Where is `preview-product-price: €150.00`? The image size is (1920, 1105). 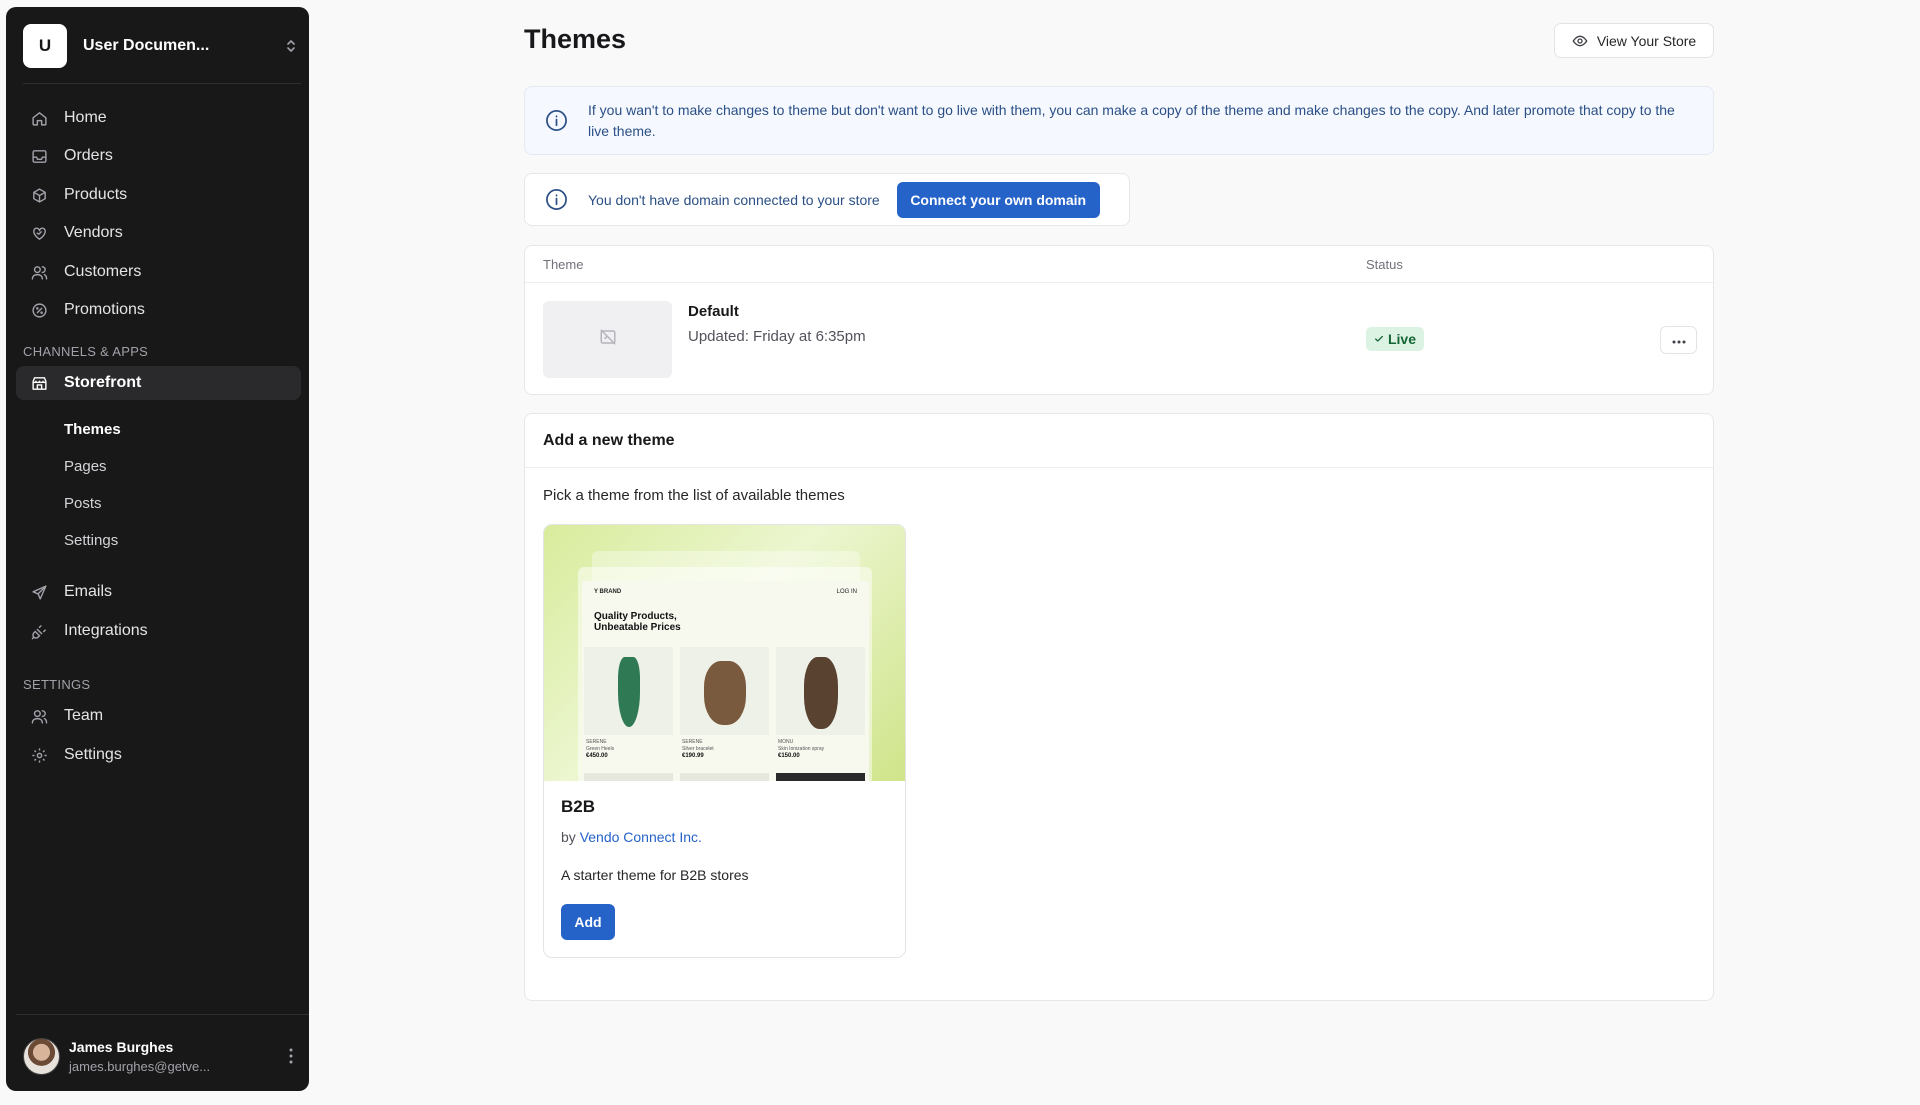
preview-product-price: €150.00 is located at coordinates (789, 756).